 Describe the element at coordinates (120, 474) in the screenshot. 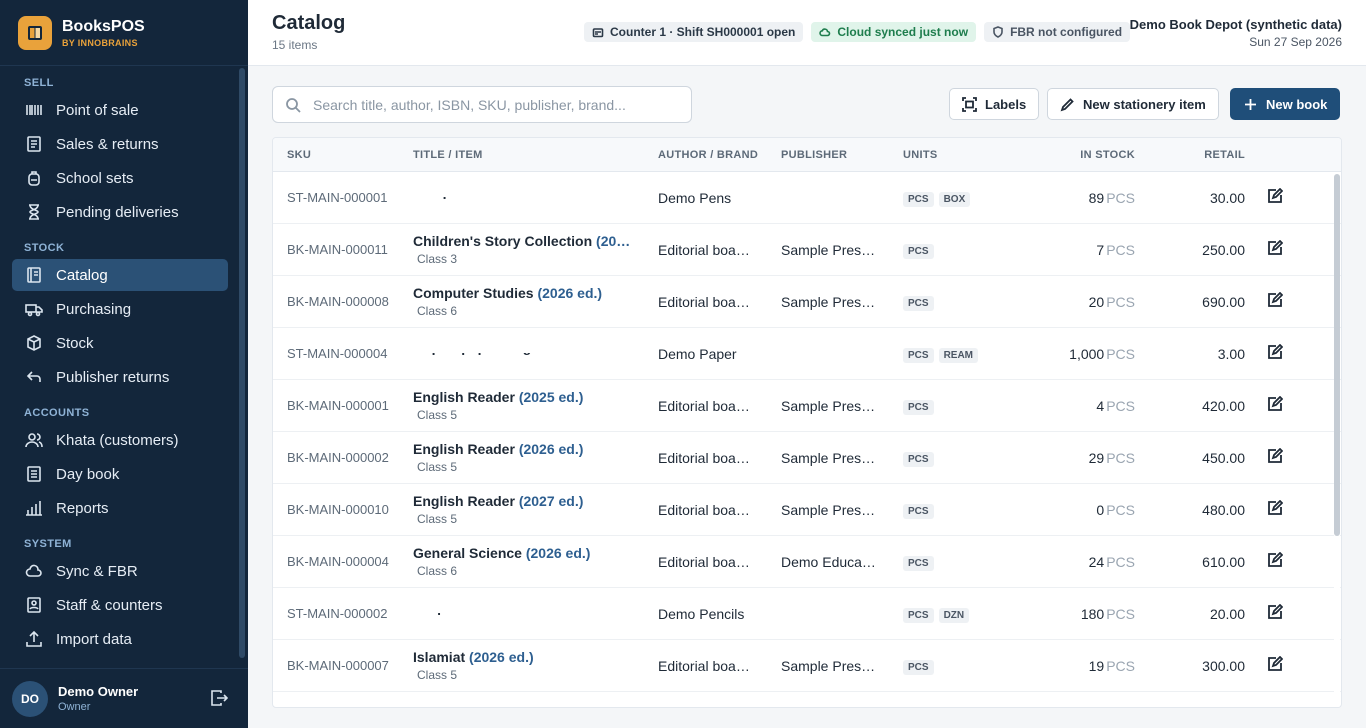

I see `sidebar-item-day-book: Day book` at that location.